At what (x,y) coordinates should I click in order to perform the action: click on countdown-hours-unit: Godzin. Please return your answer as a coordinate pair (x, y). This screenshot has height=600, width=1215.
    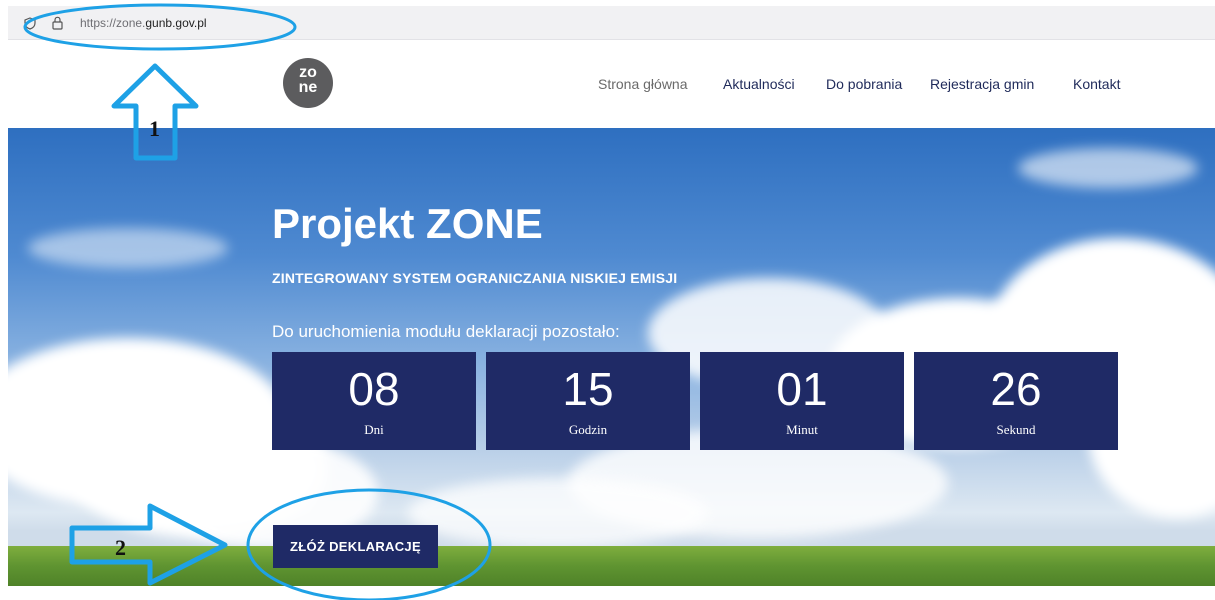
    Looking at the image, I should click on (588, 429).